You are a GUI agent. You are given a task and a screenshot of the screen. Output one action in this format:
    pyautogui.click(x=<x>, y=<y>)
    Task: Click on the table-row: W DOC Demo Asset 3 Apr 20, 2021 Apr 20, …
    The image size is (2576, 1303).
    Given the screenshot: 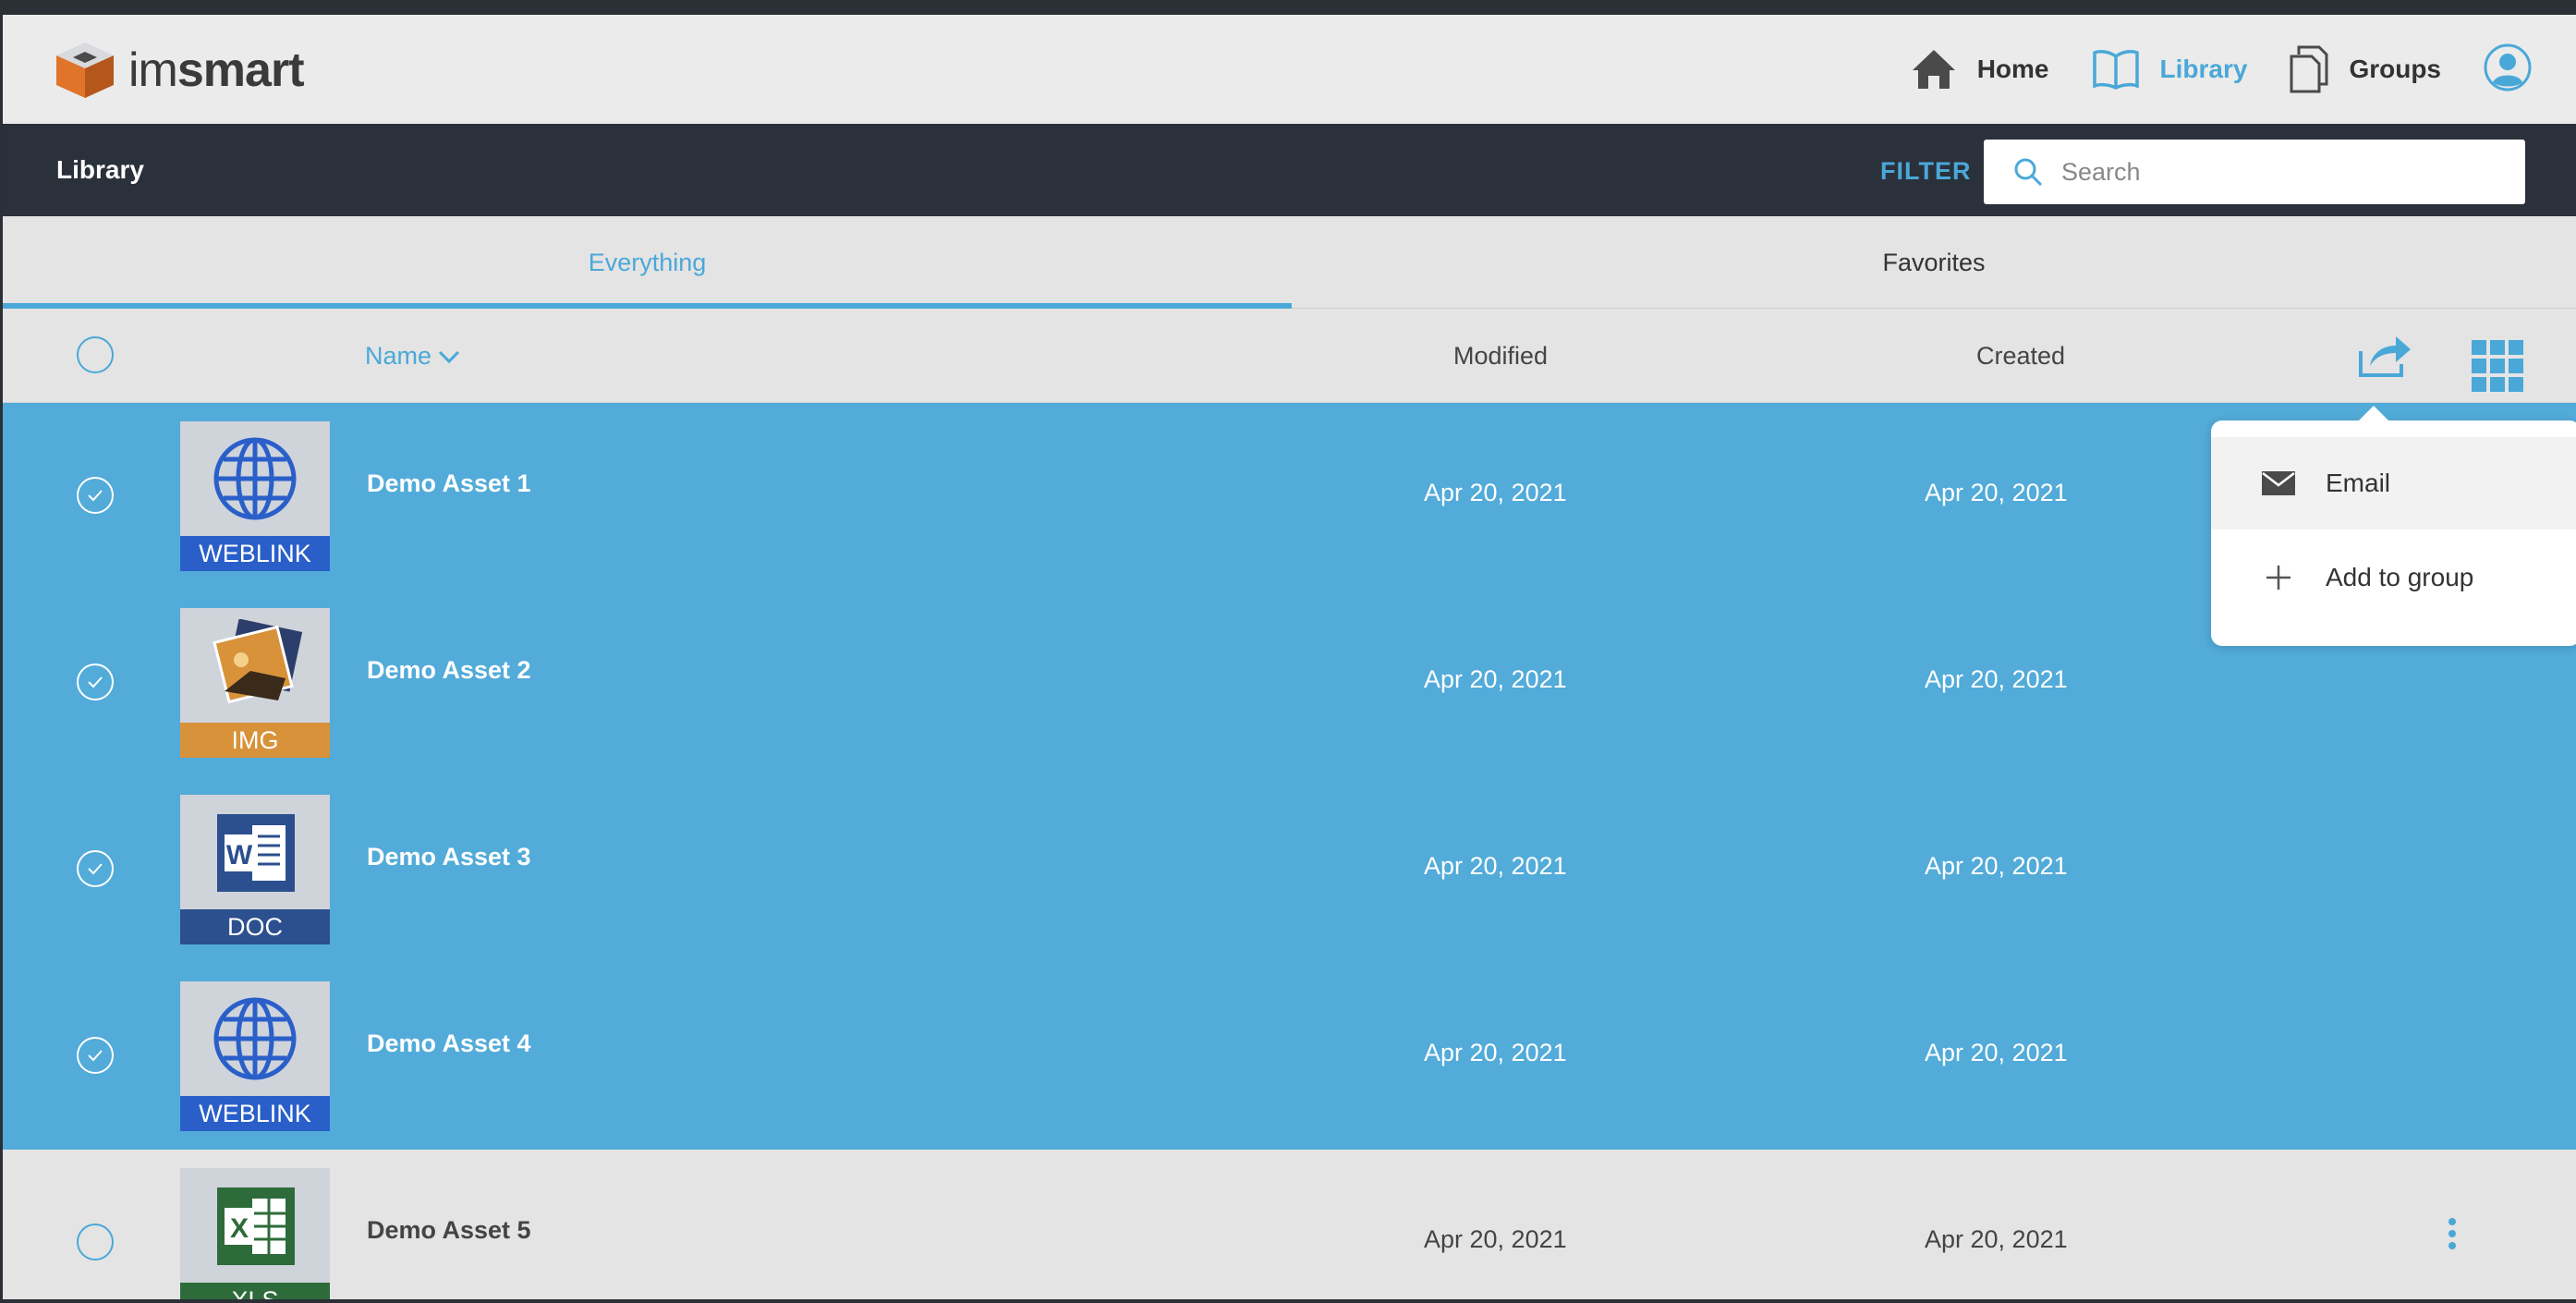 What is the action you would take?
    pyautogui.click(x=1289, y=869)
    